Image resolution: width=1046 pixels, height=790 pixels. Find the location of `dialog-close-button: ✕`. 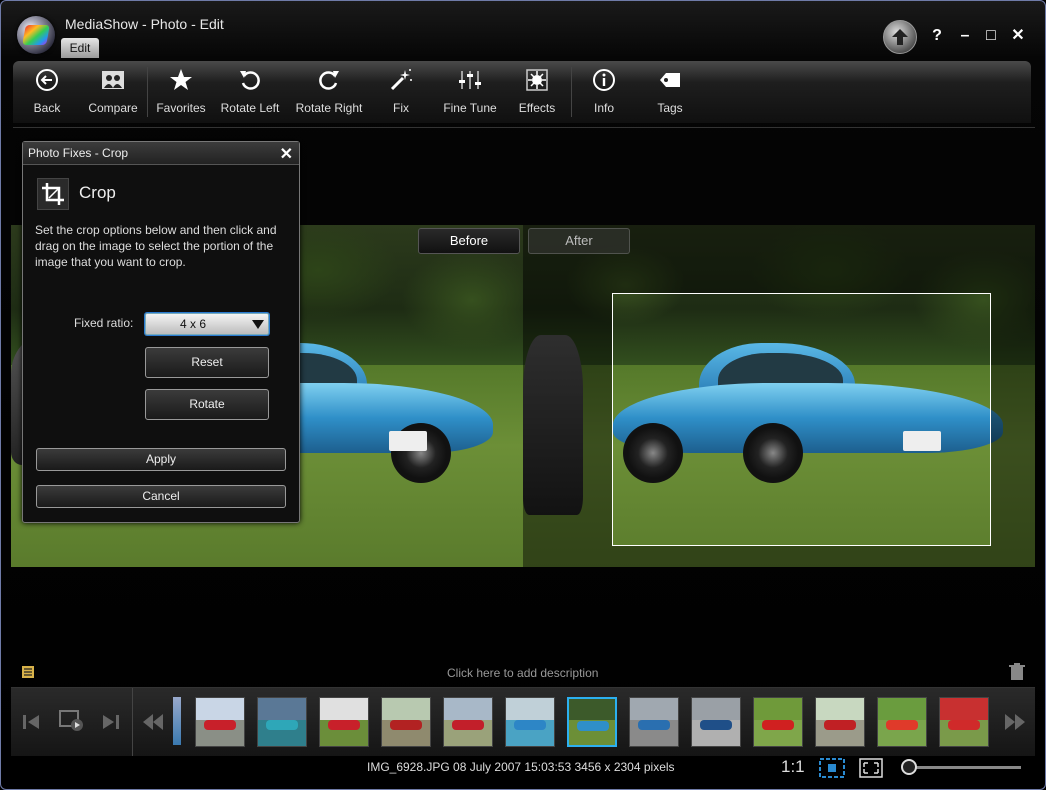

dialog-close-button: ✕ is located at coordinates (286, 154).